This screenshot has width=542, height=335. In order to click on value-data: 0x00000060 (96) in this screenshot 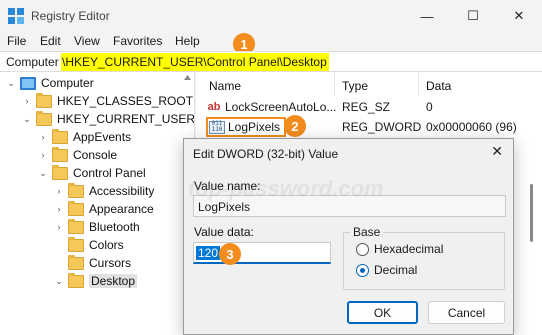, I will do `click(471, 127)`.